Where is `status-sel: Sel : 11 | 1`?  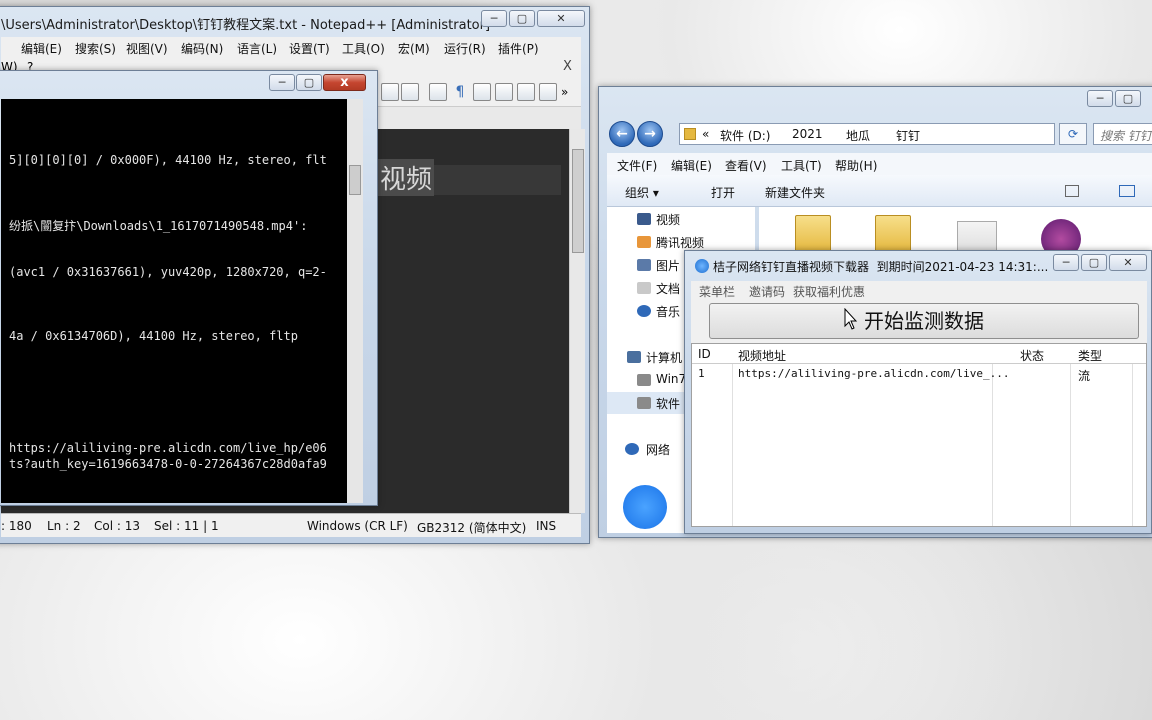
status-sel: Sel : 11 | 1 is located at coordinates (186, 526).